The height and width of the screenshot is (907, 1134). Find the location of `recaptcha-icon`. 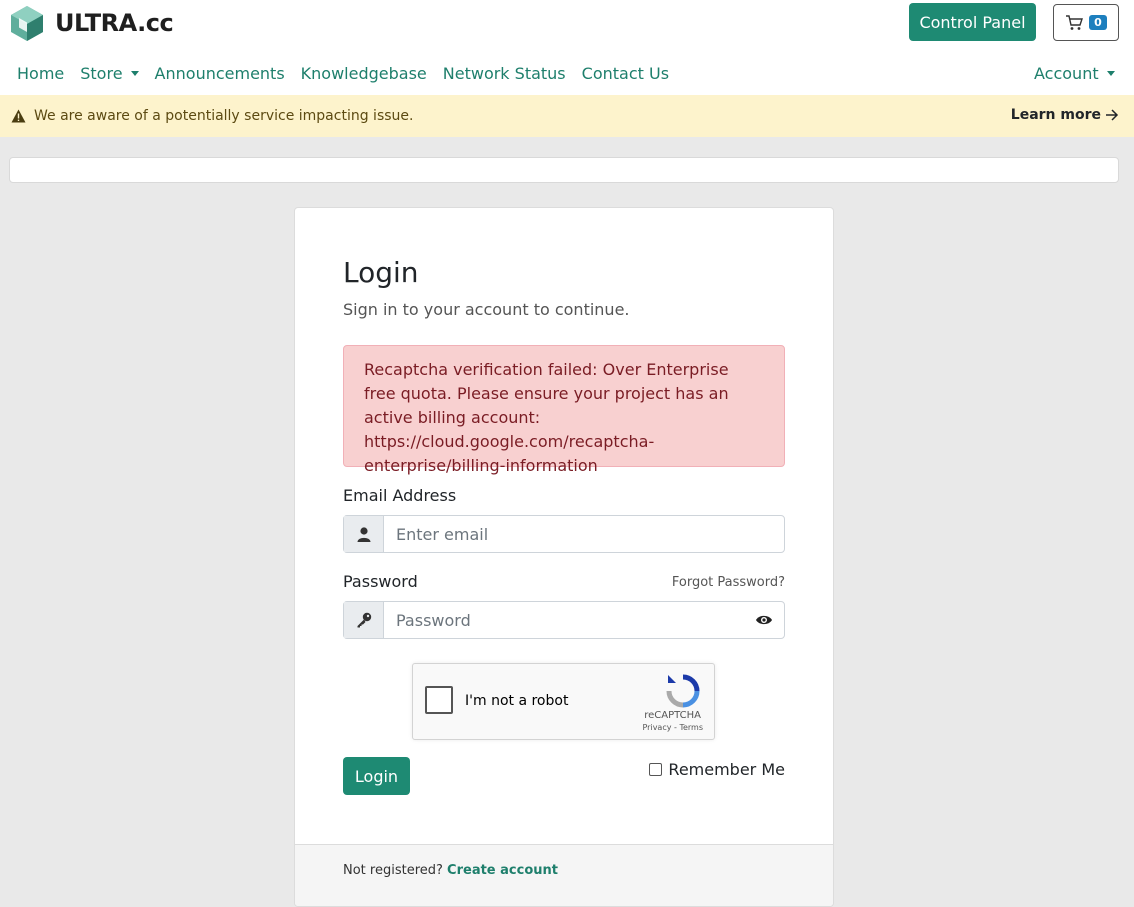

recaptcha-icon is located at coordinates (683, 691).